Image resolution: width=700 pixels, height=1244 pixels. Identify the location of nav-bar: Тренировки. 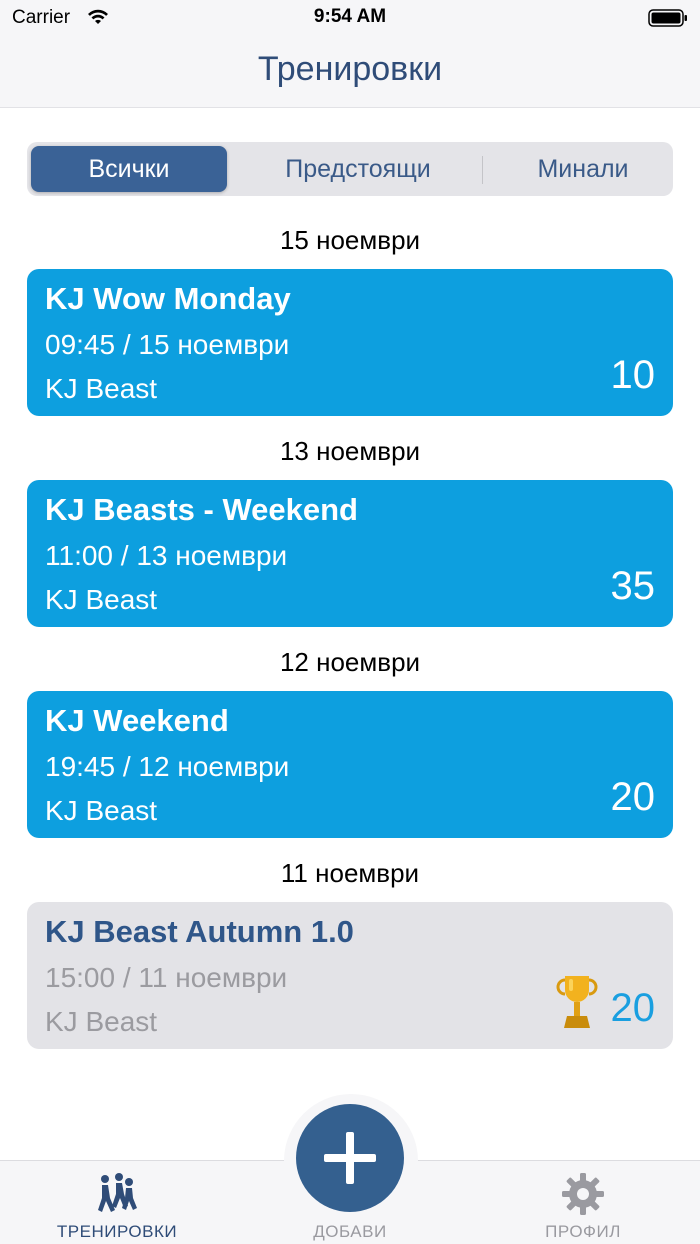
(350, 72).